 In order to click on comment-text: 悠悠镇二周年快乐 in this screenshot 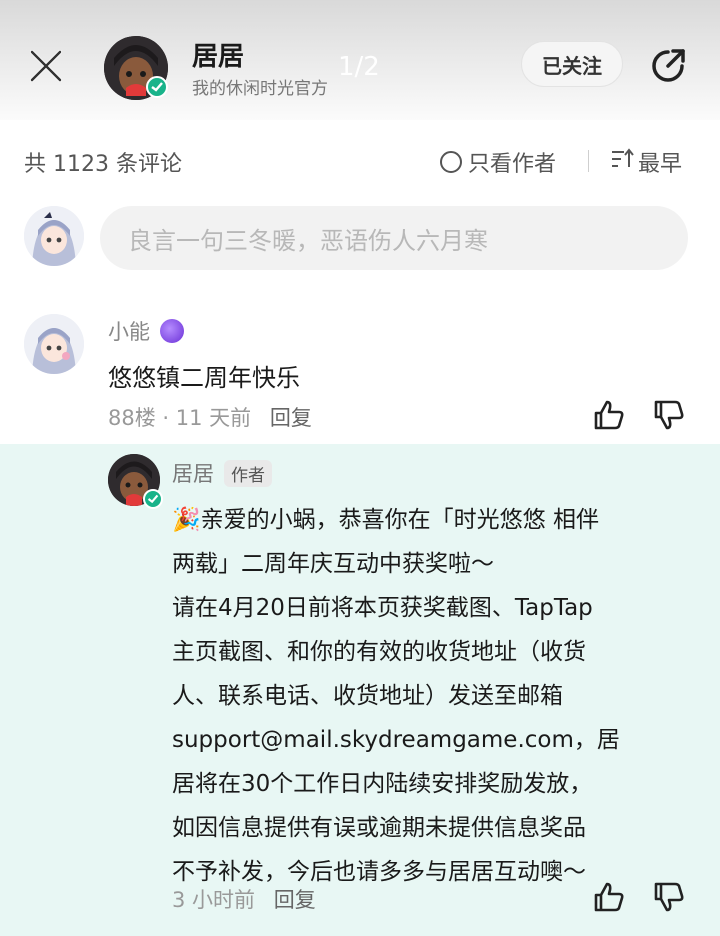, I will do `click(204, 378)`.